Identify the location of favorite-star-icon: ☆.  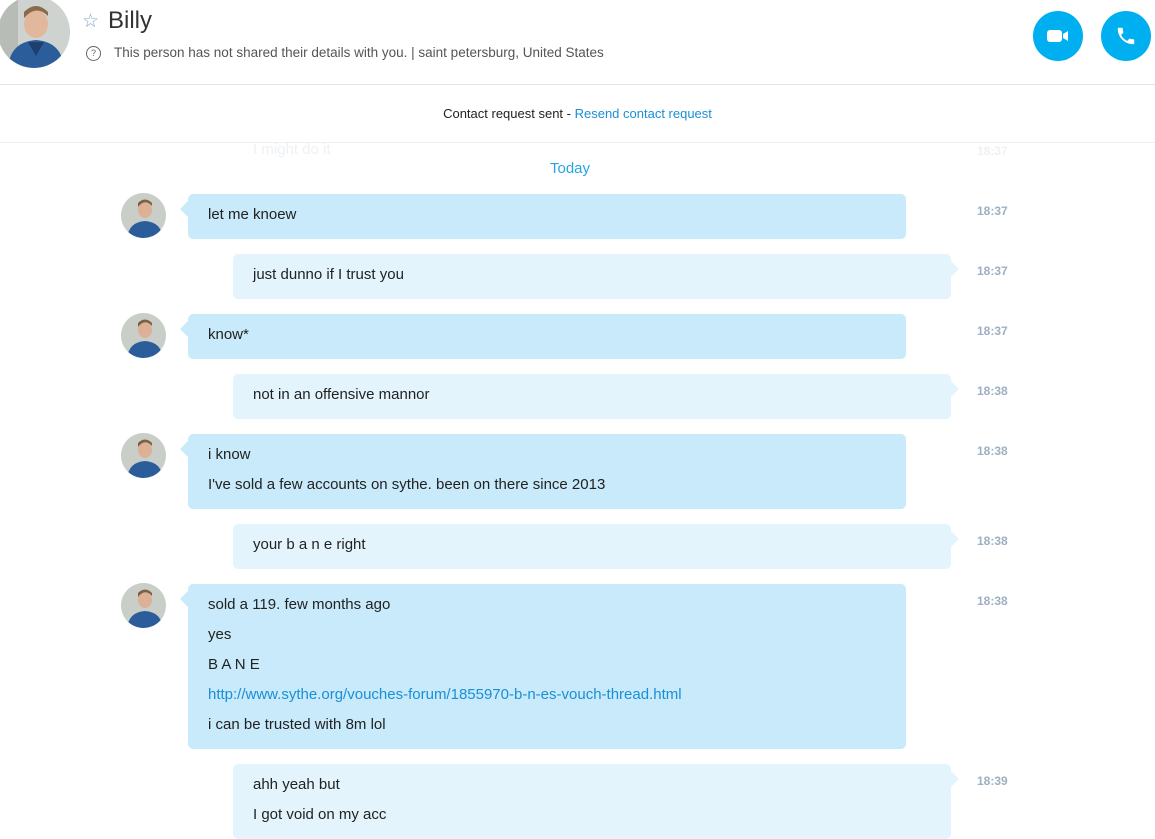
(90, 22).